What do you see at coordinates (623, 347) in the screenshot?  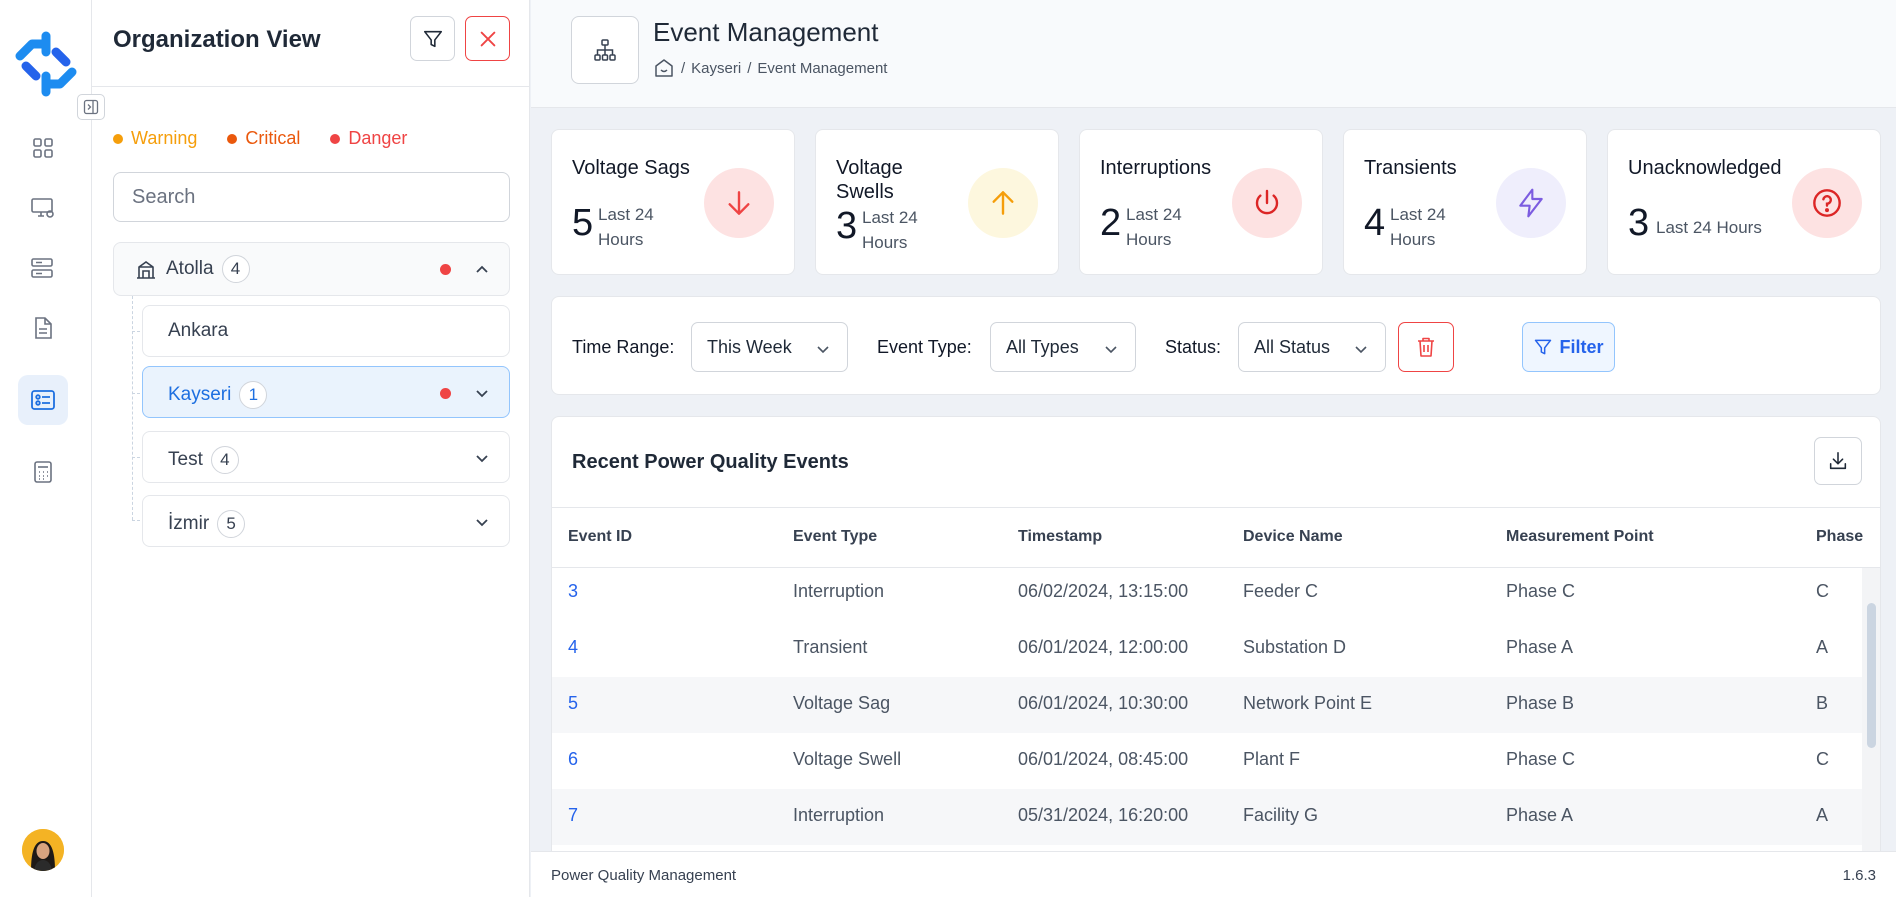 I see `time-range-label: Time Range:` at bounding box center [623, 347].